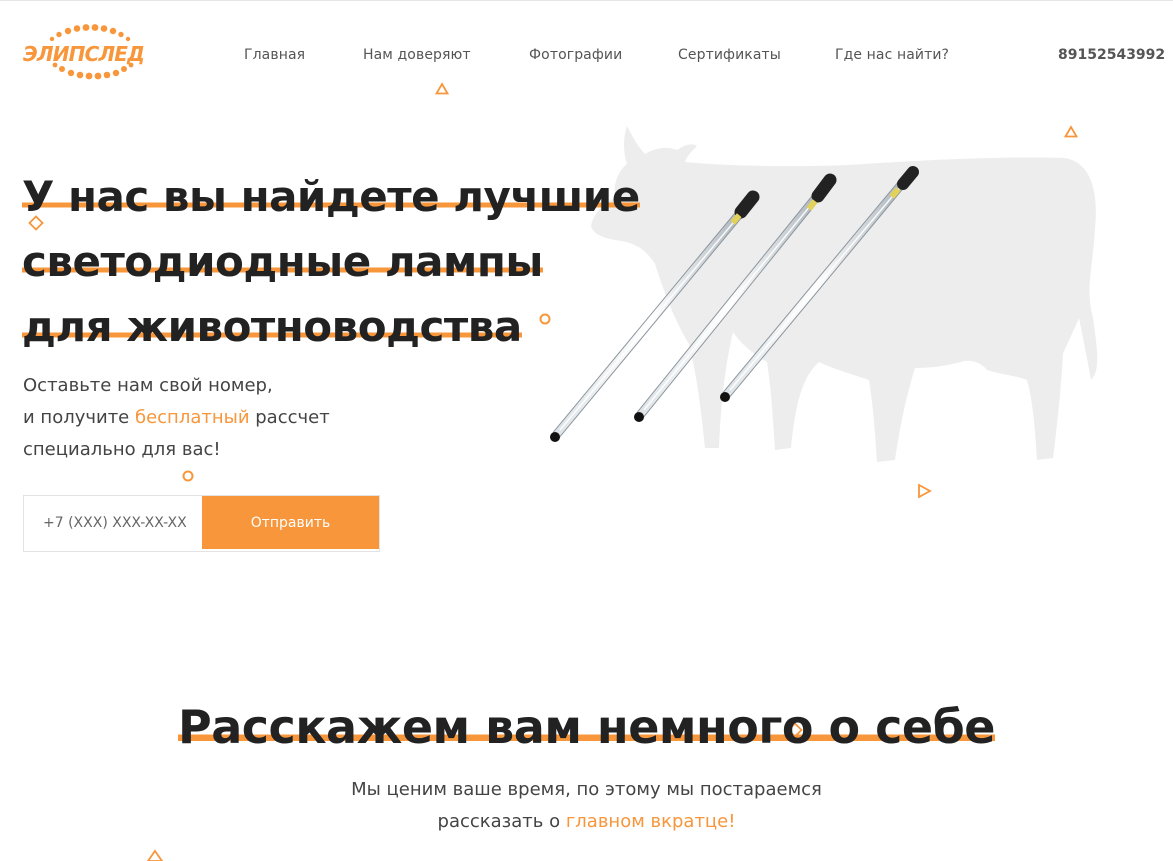  I want to click on hero-title-line-1: У нас вы найдете лучшие, so click(331, 196).